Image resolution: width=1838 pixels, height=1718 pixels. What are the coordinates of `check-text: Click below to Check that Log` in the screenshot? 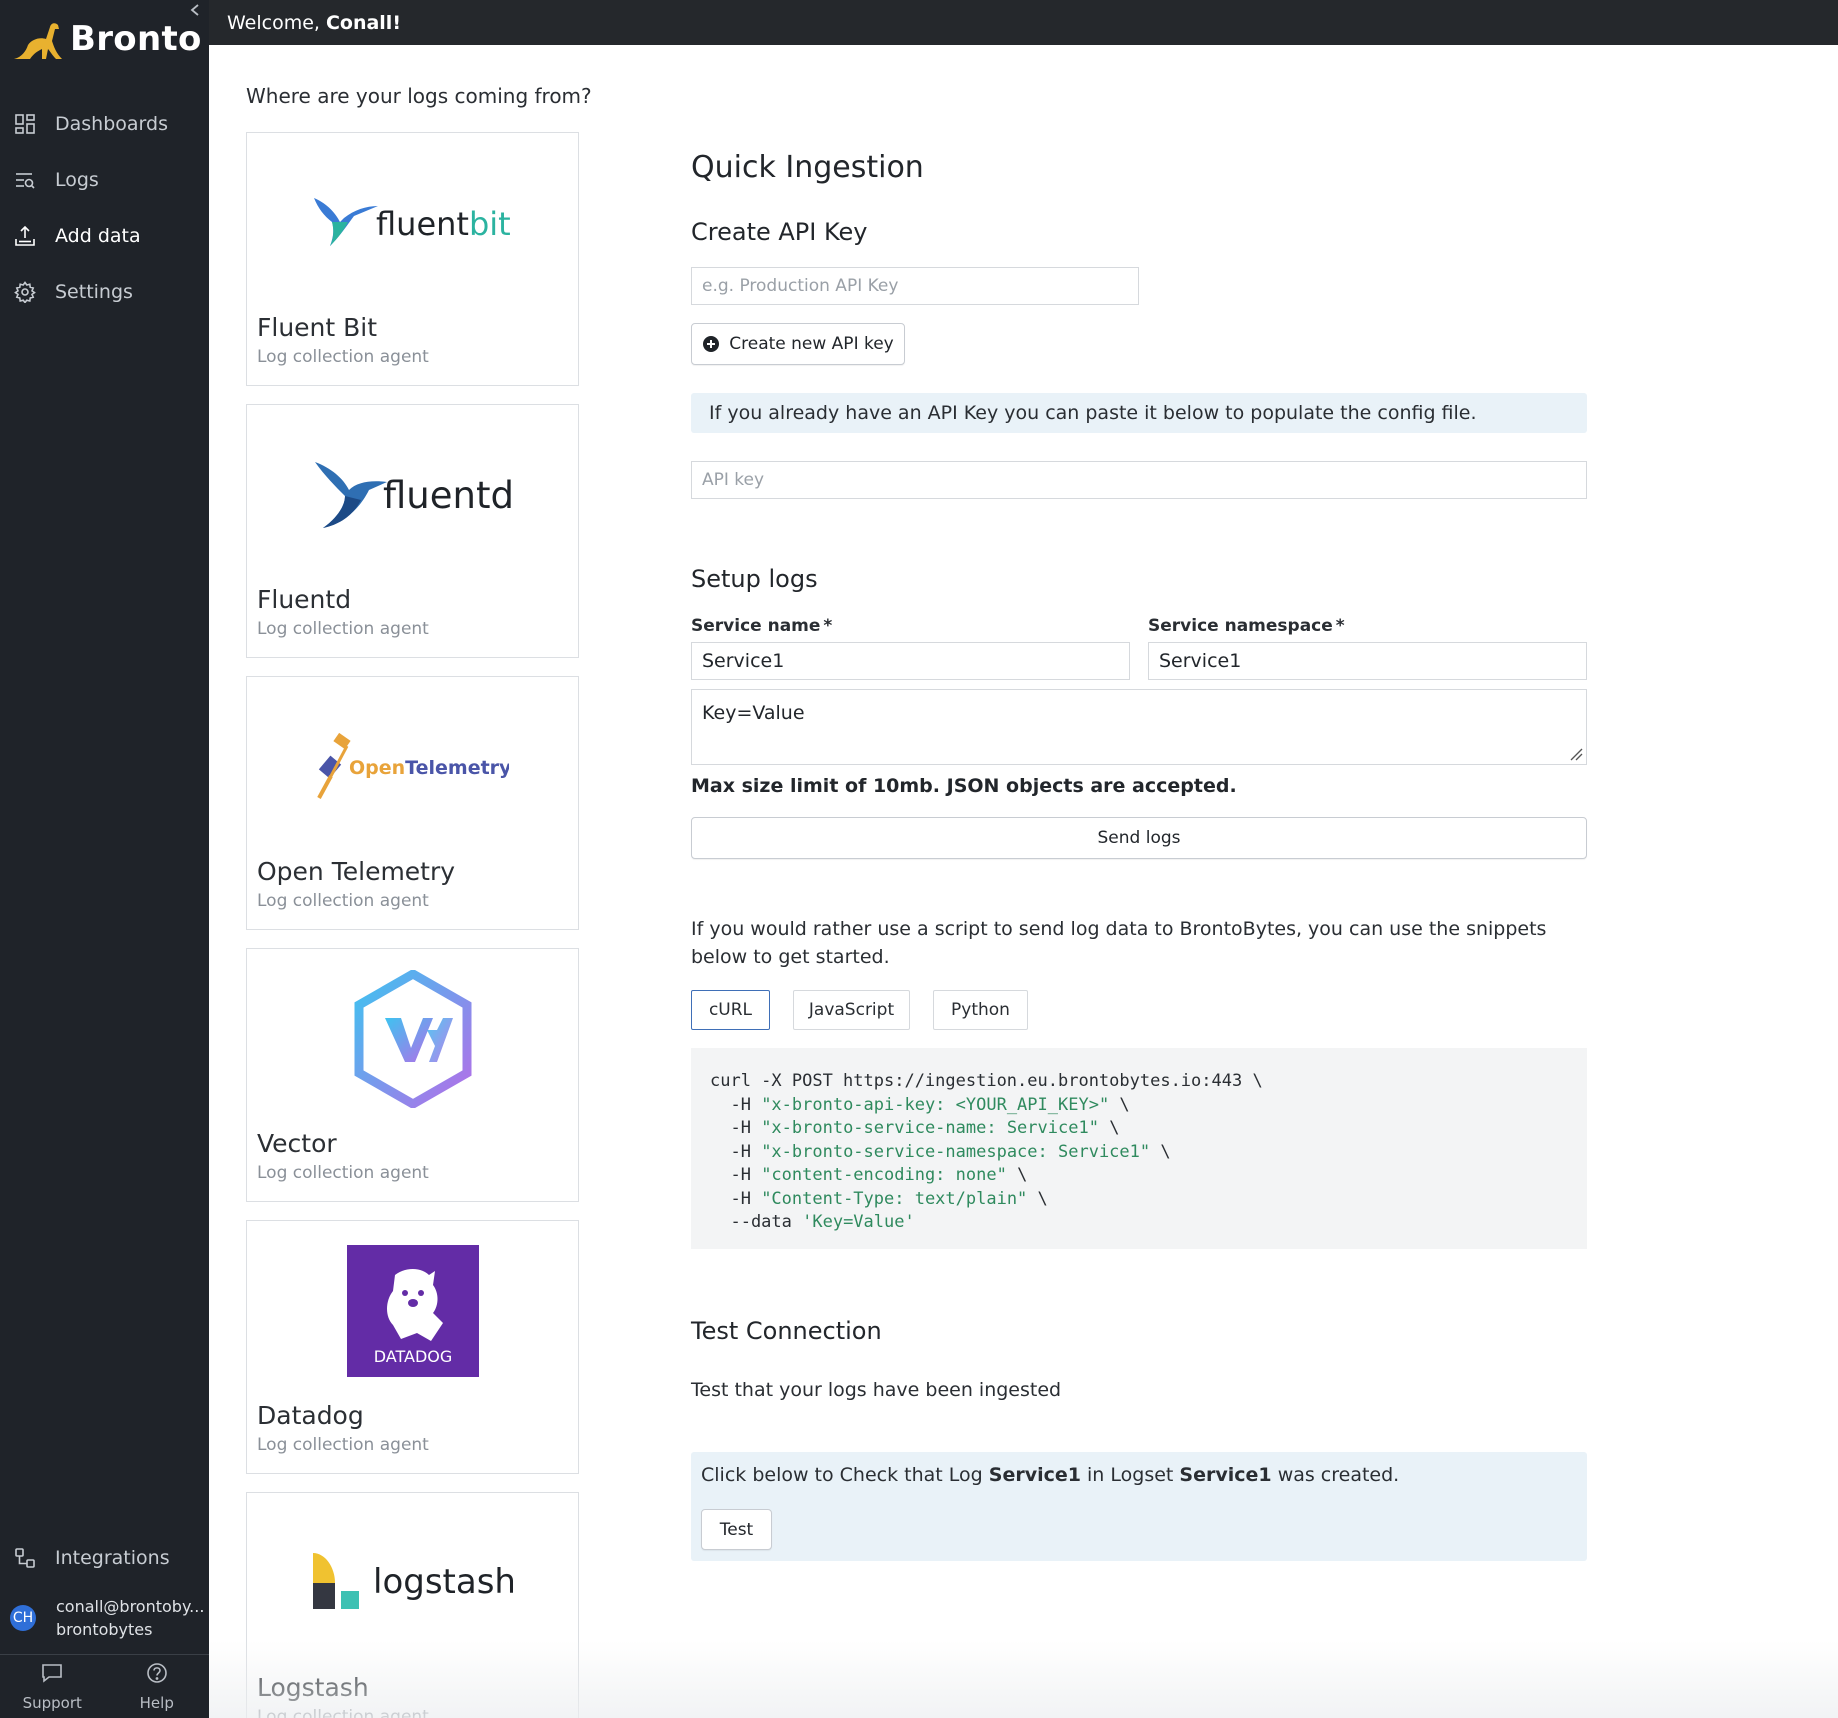 It's located at (842, 1475).